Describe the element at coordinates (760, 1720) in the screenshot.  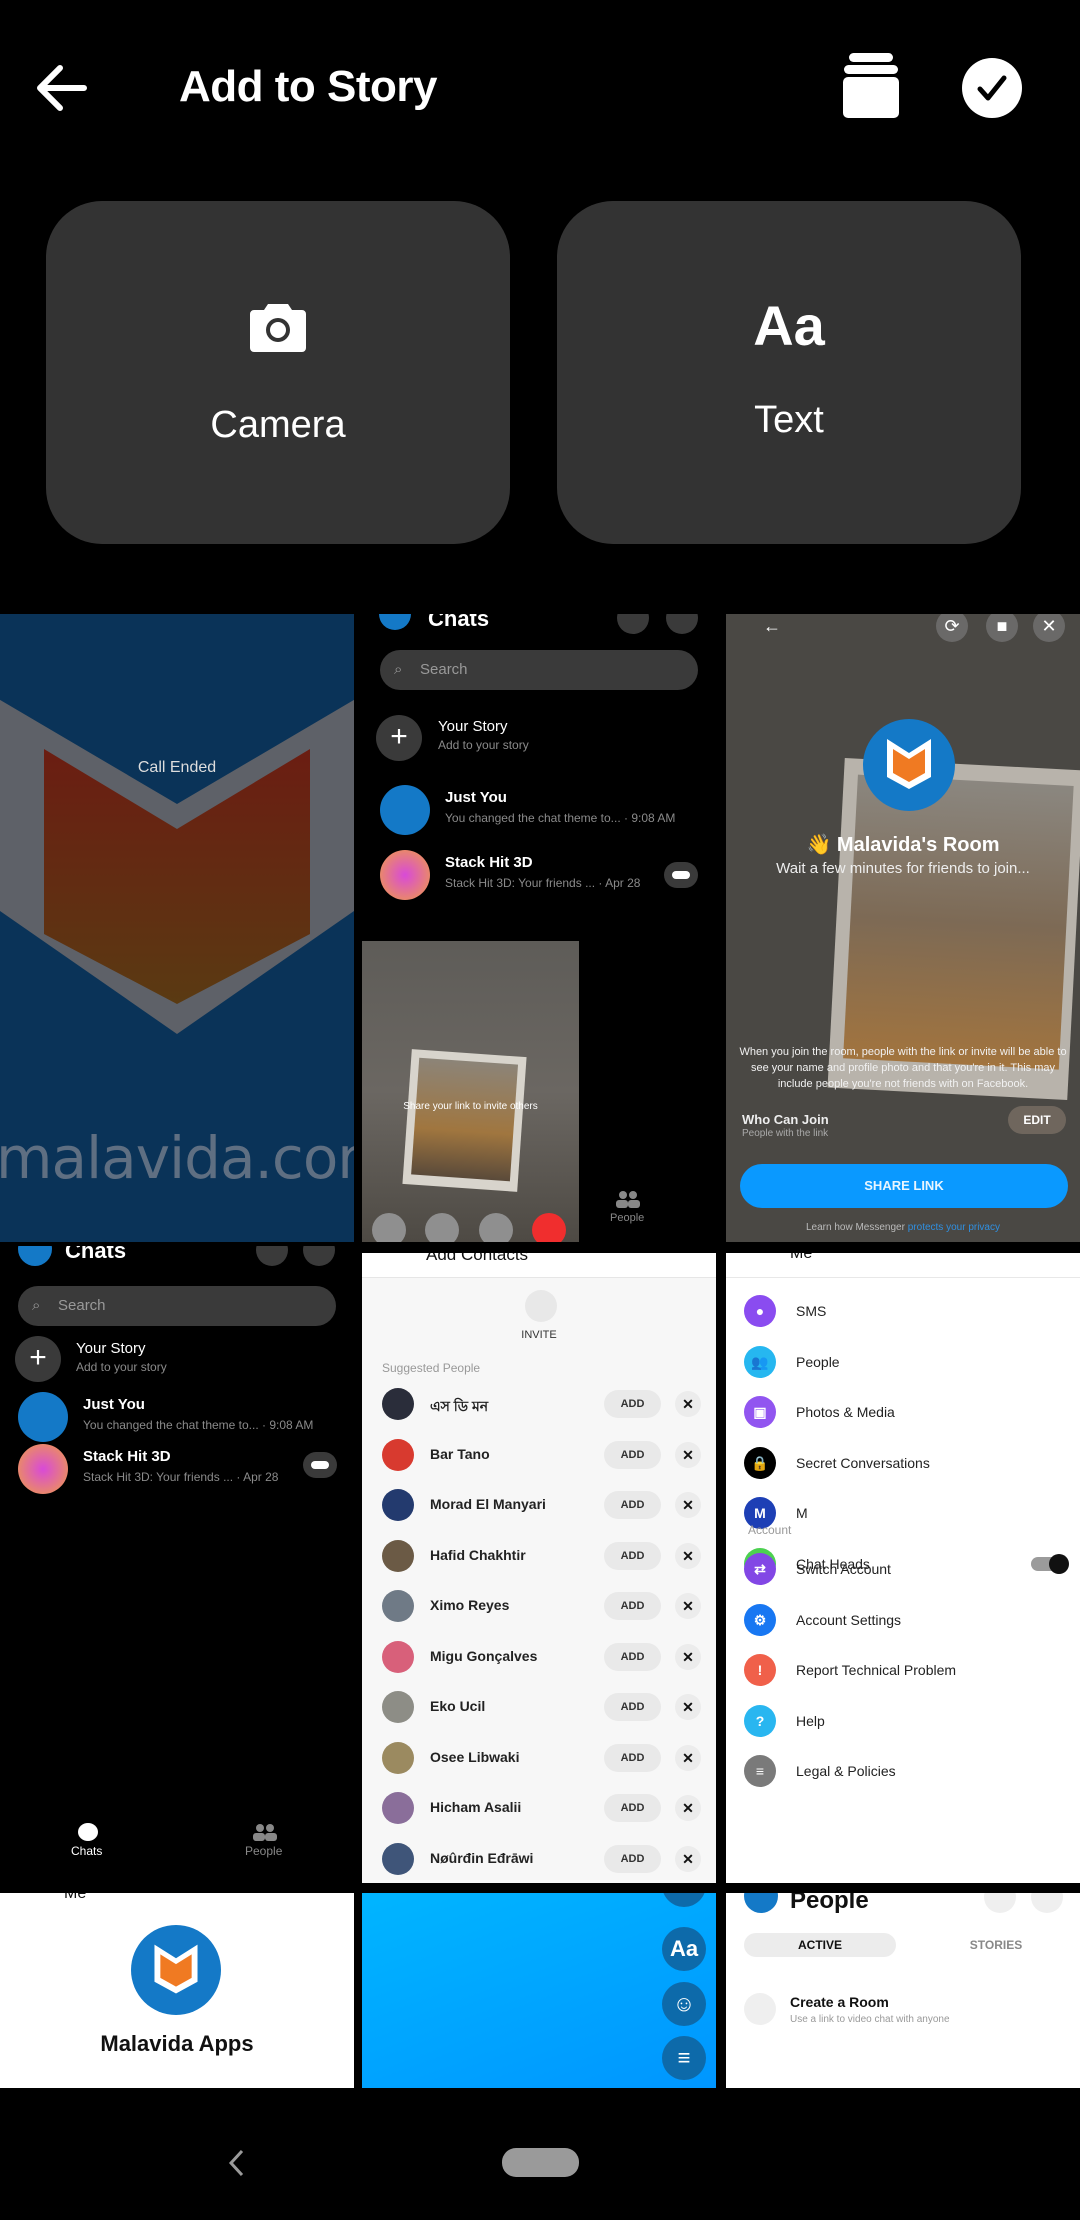
I see `menu-item-icon: ?` at that location.